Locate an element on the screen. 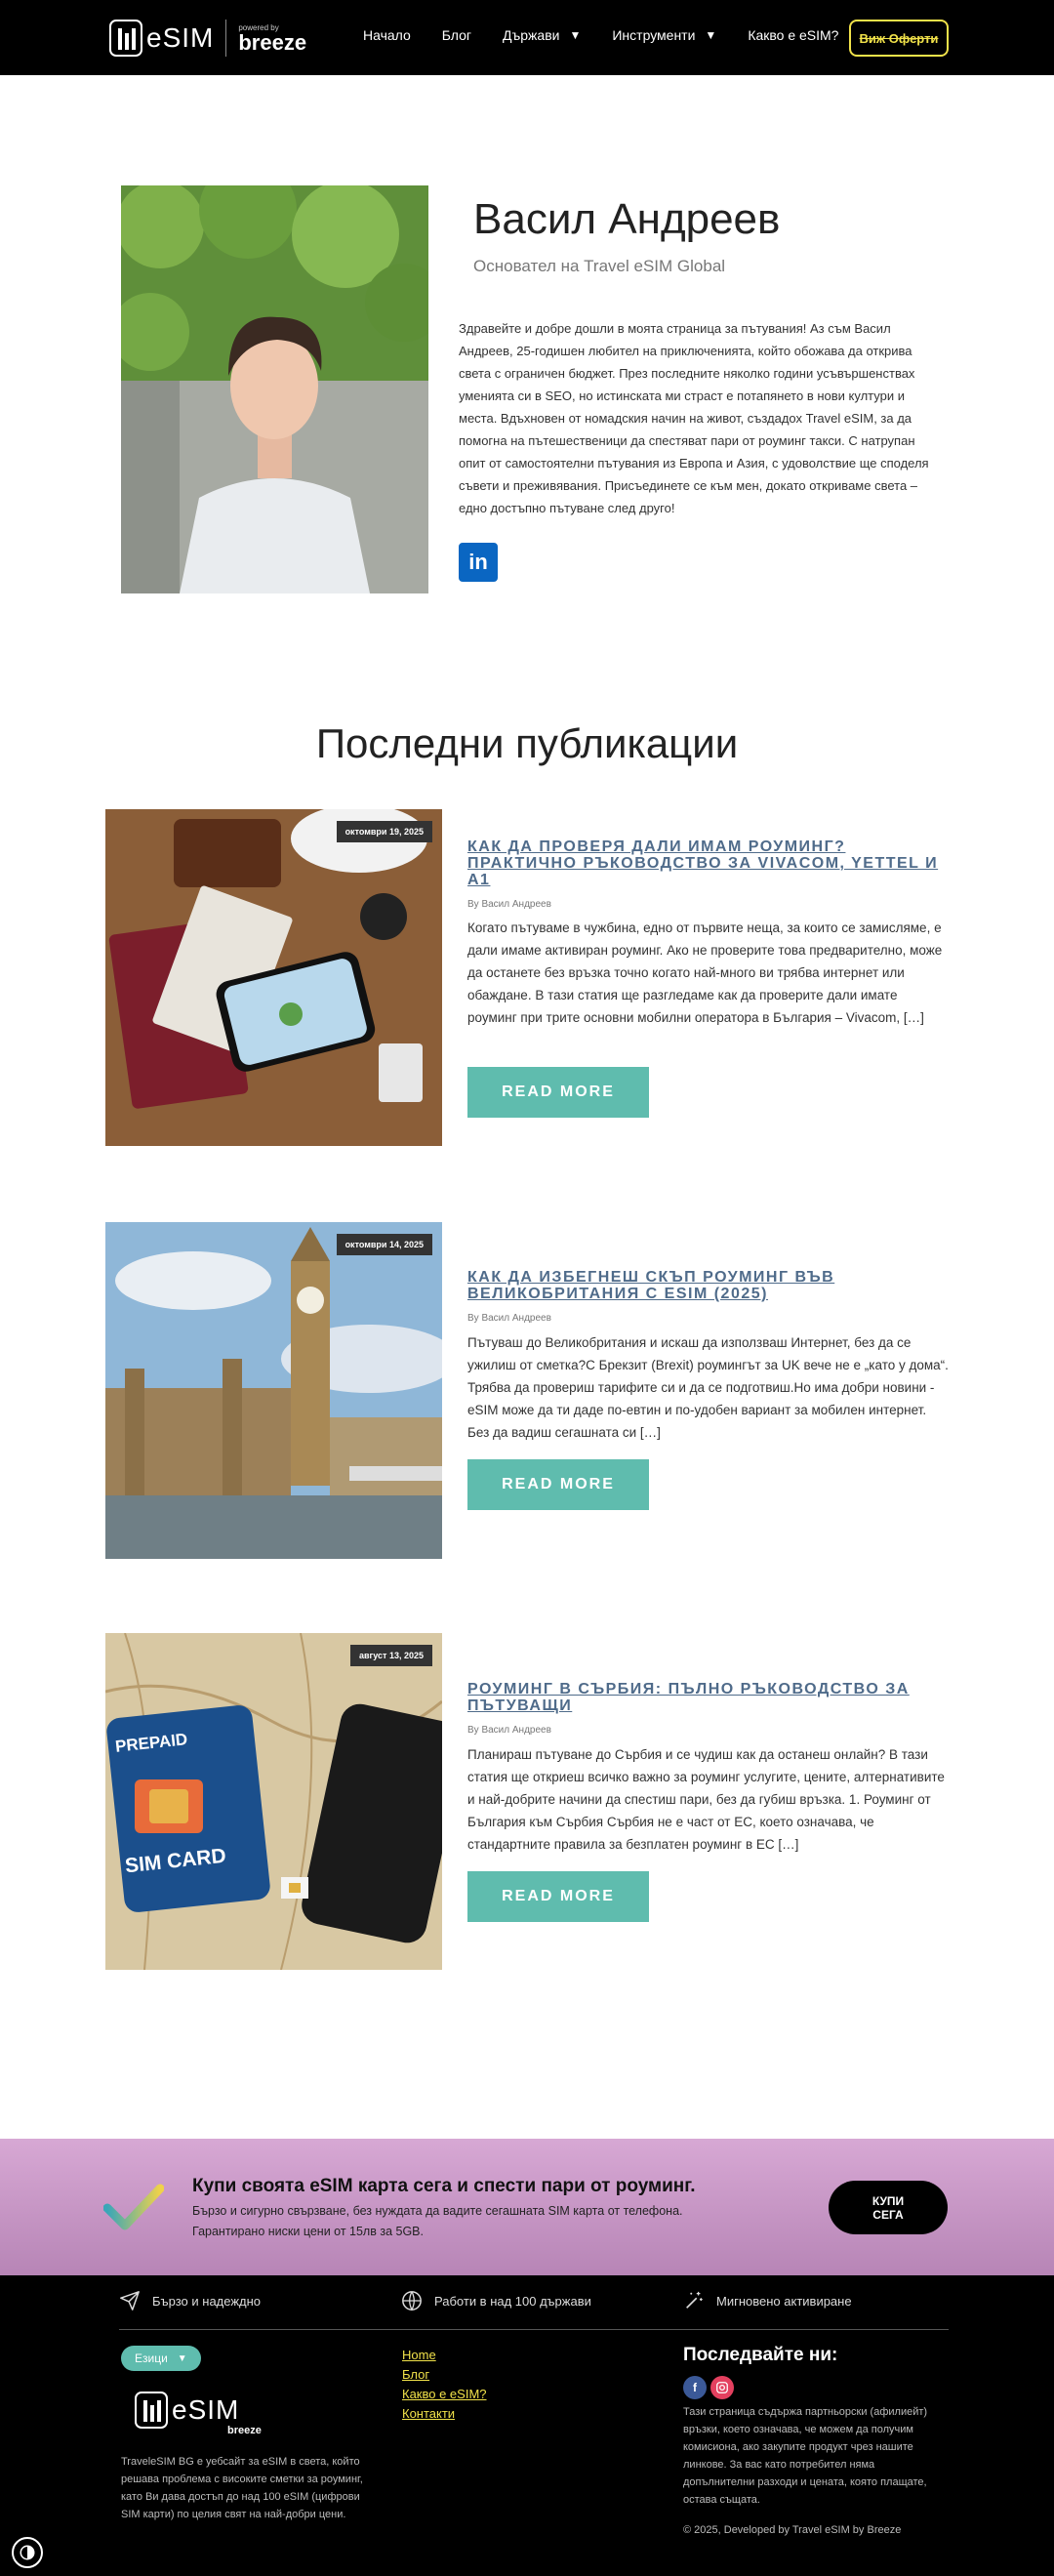  nav-label: Начало is located at coordinates (387, 35).